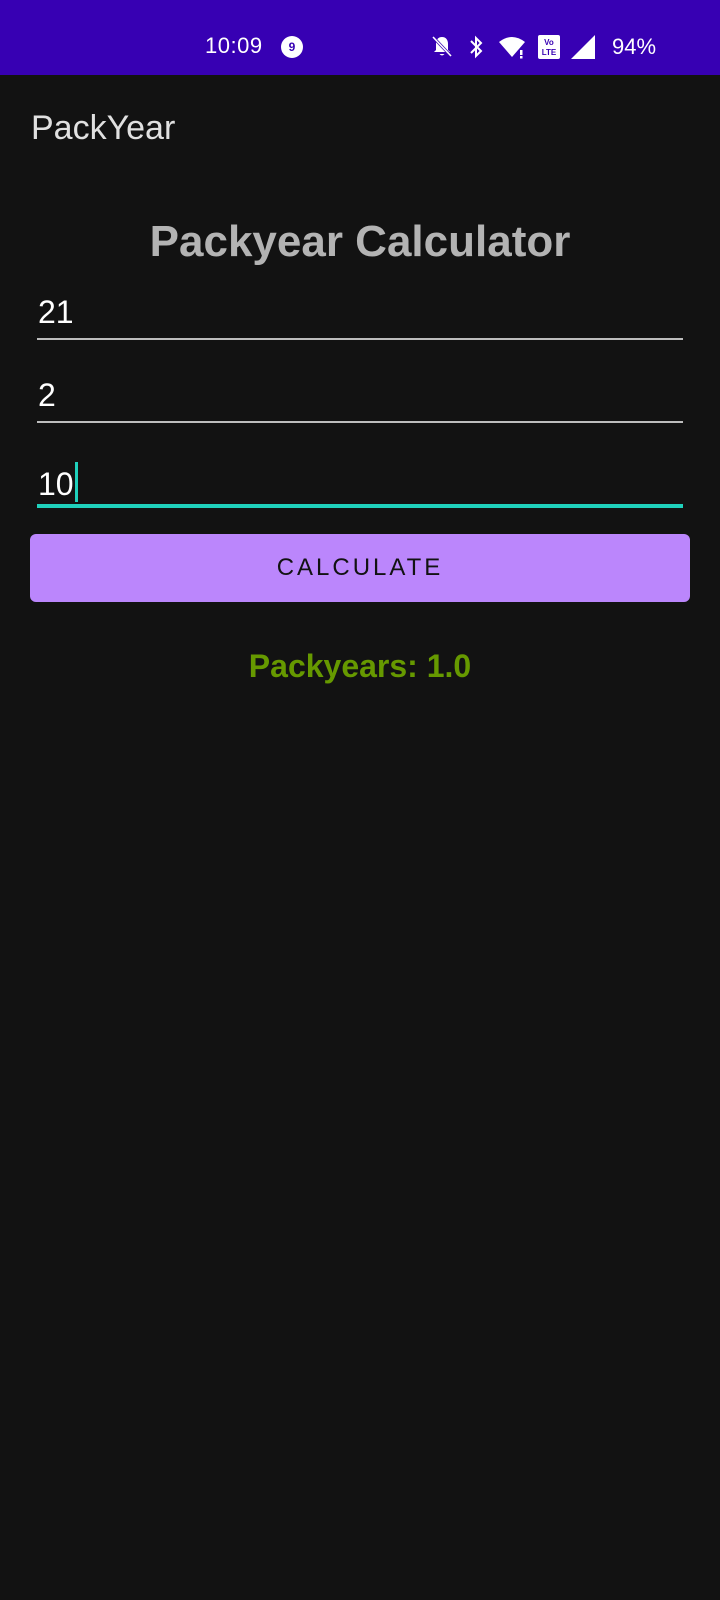 This screenshot has height=1600, width=720. Describe the element at coordinates (549, 42) in the screenshot. I see `svg-text: Vo` at that location.